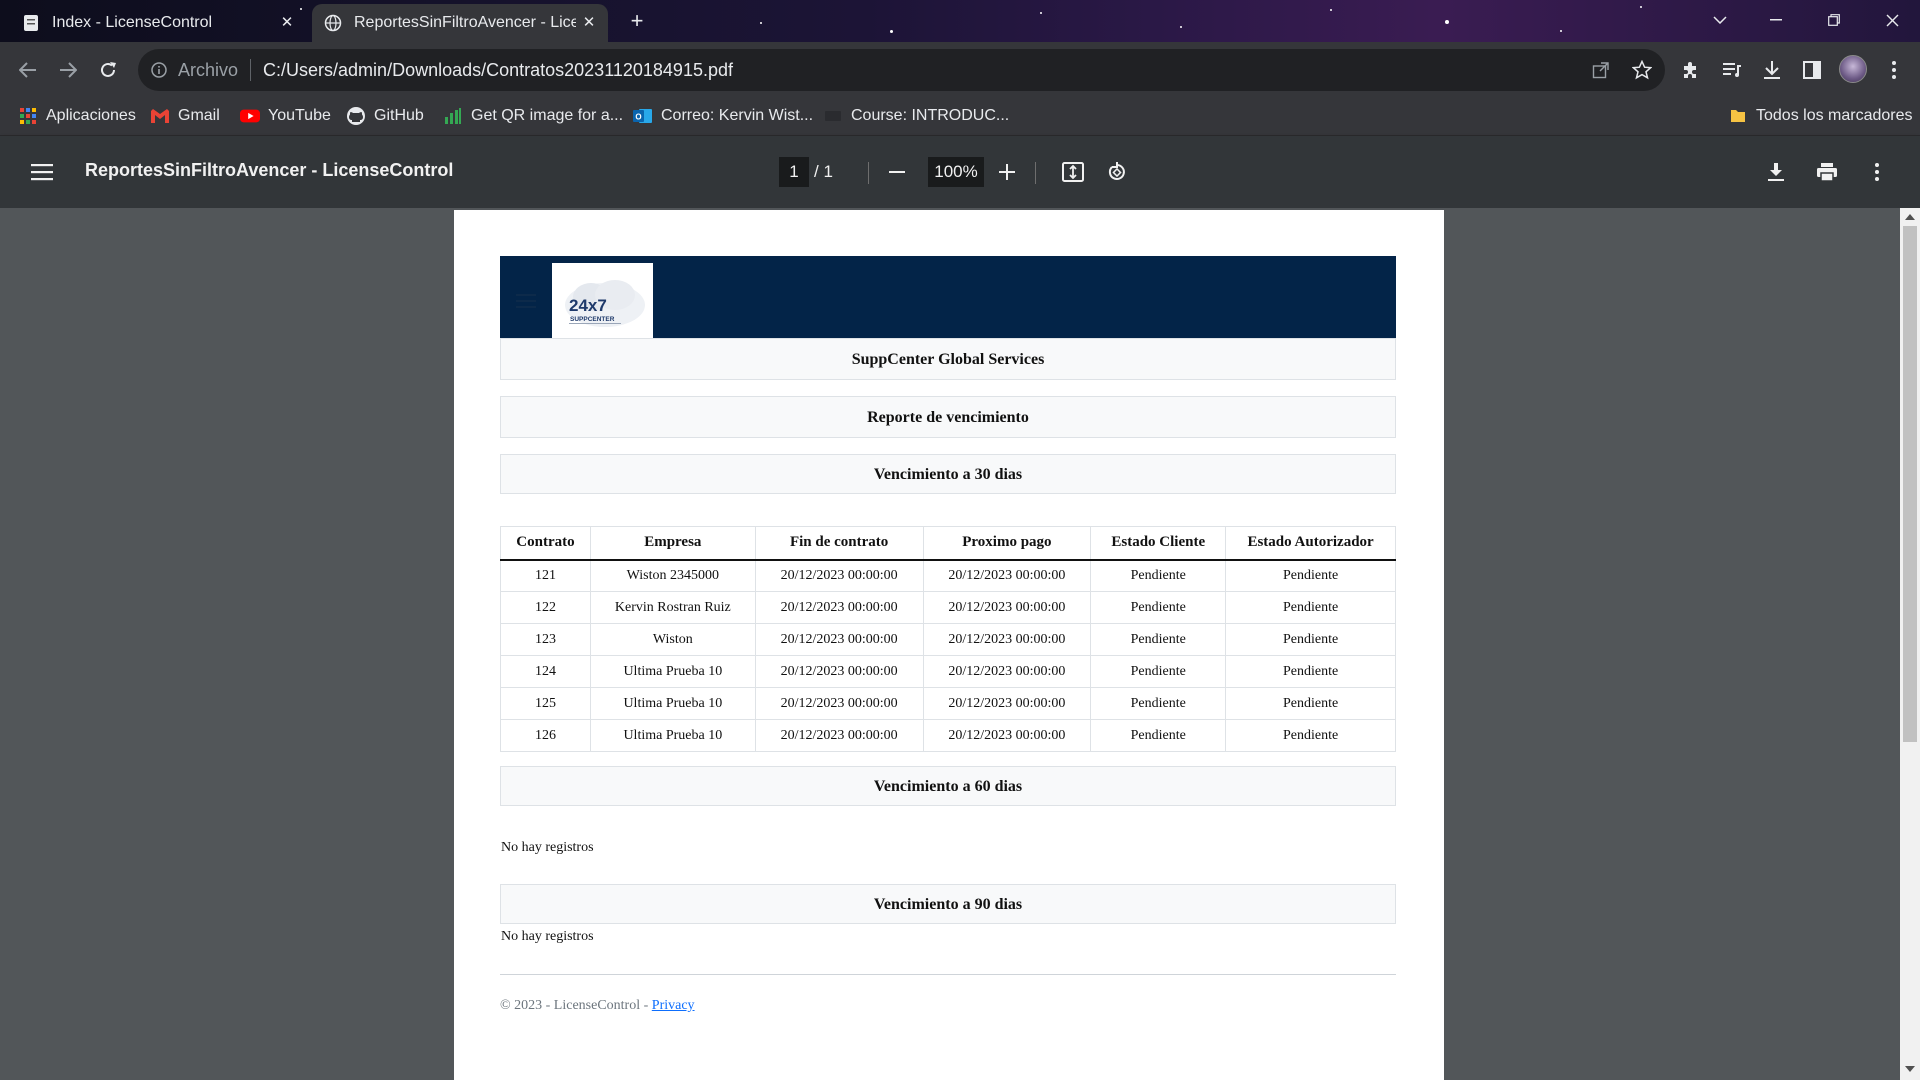  What do you see at coordinates (132, 22) in the screenshot?
I see `tab-title: Index - LicenseControl` at bounding box center [132, 22].